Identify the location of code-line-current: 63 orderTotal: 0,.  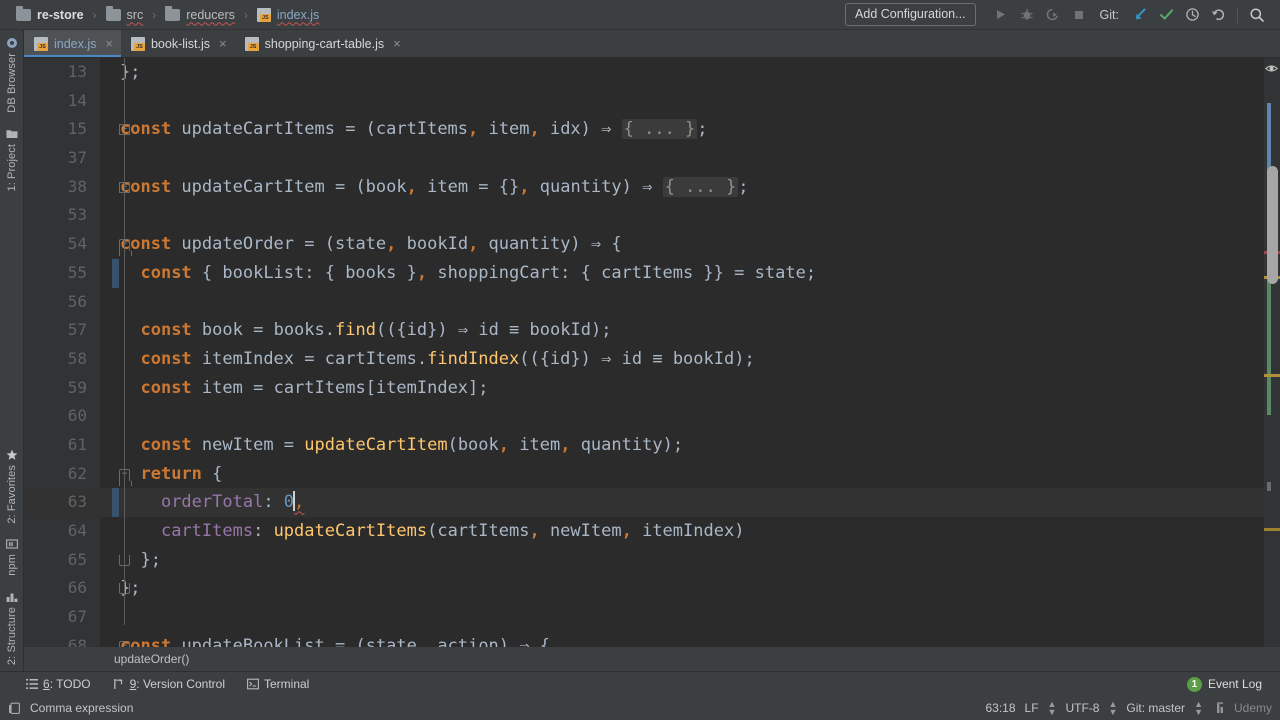
(652, 502).